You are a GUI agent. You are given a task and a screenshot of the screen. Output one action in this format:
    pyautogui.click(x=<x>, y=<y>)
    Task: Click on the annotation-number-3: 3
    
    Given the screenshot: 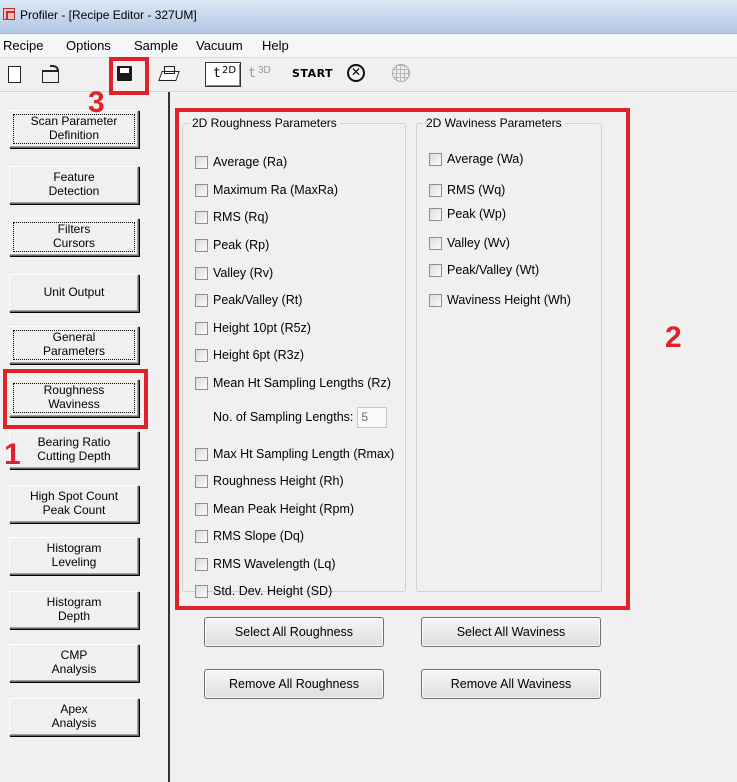 What is the action you would take?
    pyautogui.click(x=96, y=102)
    